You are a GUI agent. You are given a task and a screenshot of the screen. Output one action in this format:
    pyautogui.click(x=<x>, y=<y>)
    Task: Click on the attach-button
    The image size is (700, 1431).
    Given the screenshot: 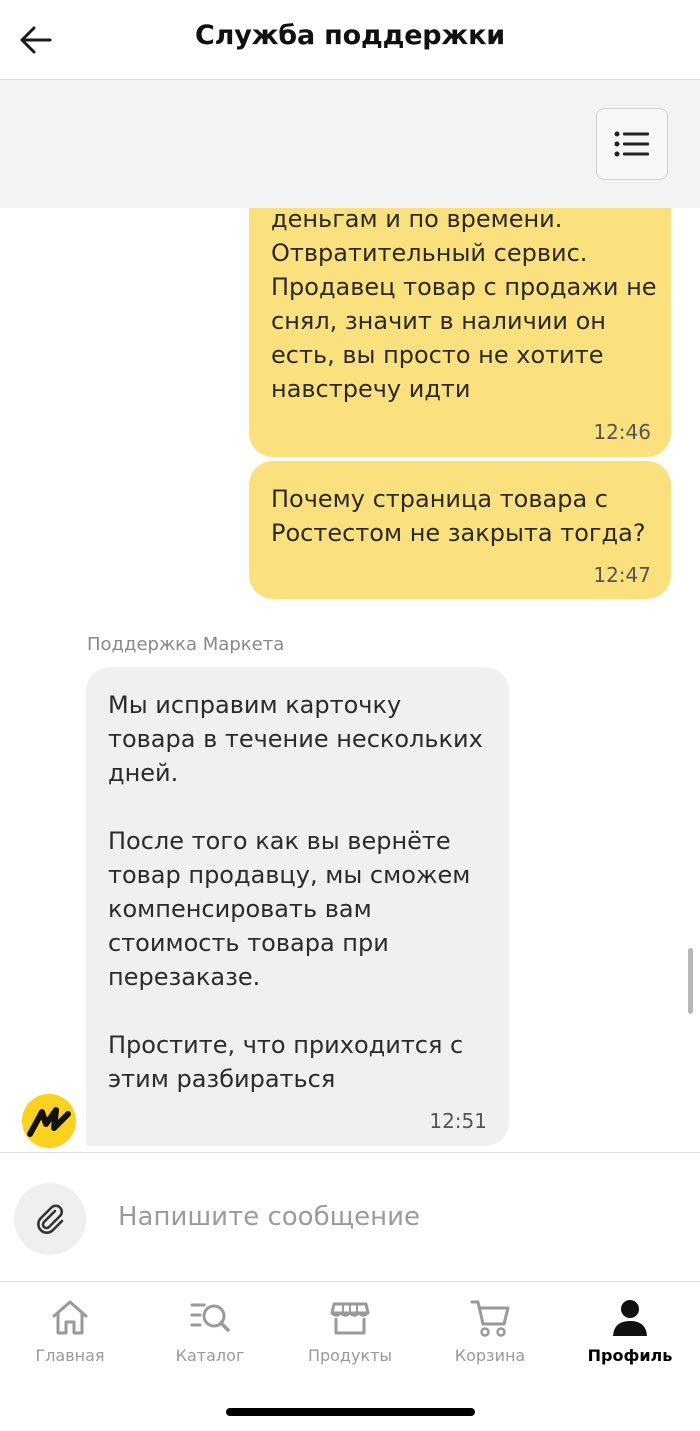 What is the action you would take?
    pyautogui.click(x=50, y=1219)
    